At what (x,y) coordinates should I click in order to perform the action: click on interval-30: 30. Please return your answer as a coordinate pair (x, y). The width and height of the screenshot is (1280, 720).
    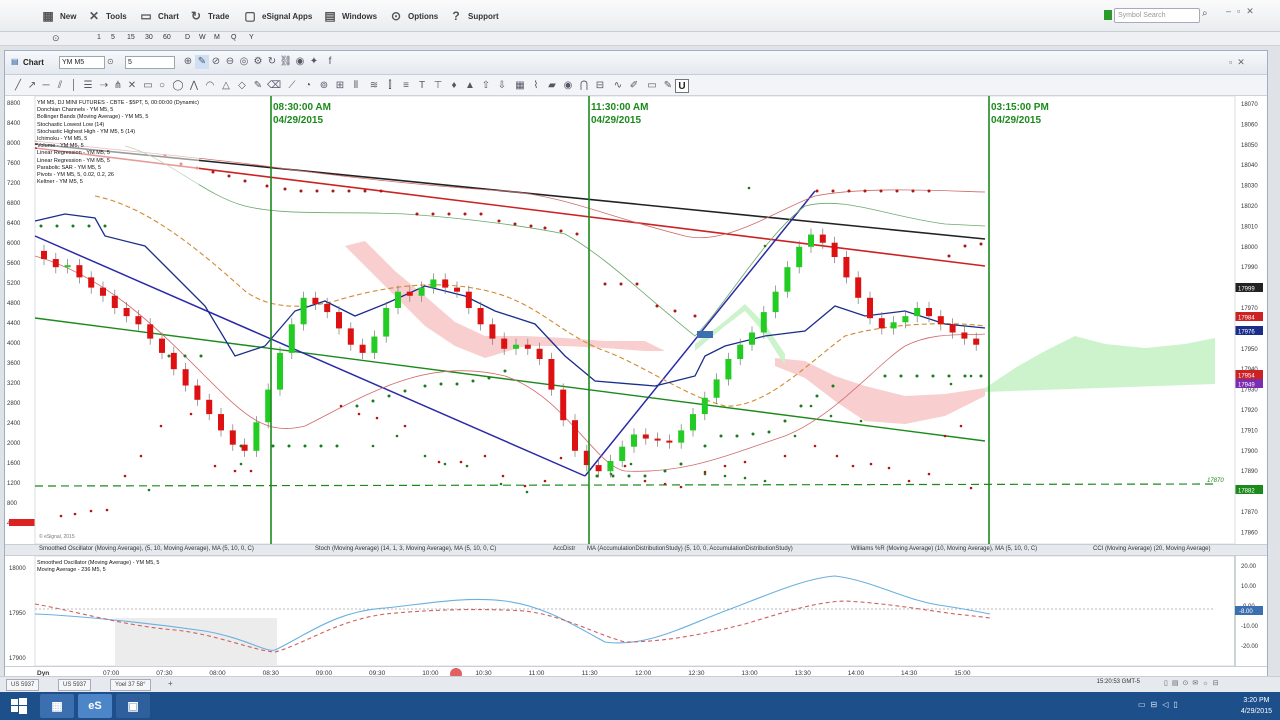
    Looking at the image, I should click on (149, 37).